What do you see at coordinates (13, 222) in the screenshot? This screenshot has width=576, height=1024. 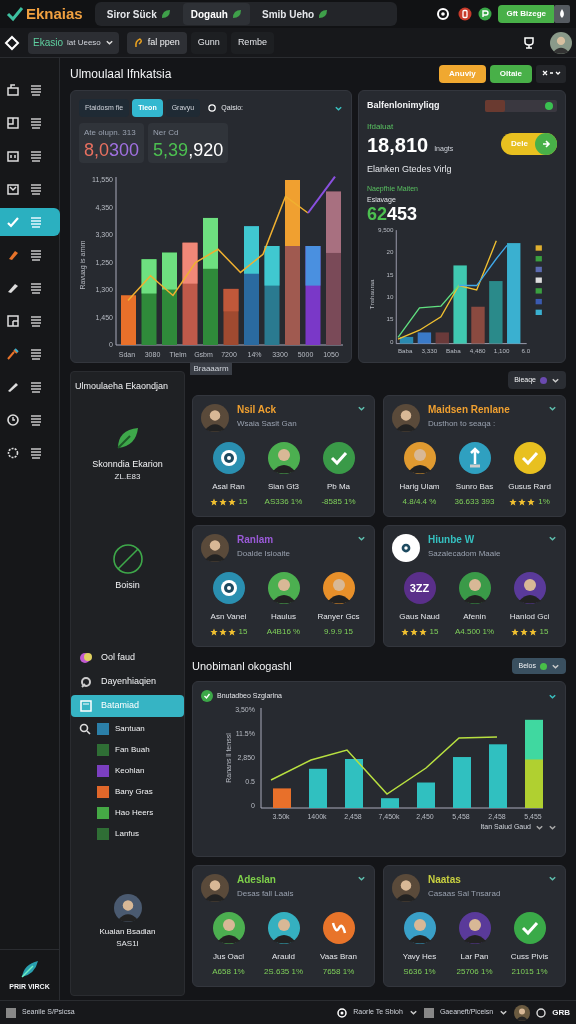 I see `check-icon` at bounding box center [13, 222].